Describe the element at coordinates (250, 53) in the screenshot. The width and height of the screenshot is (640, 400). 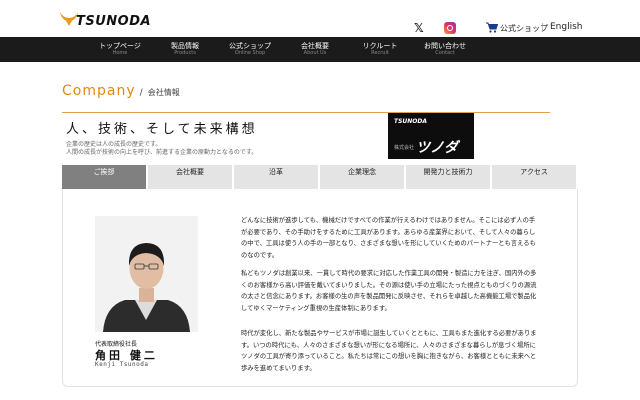
I see `nav-sublabel: Online Shop` at that location.